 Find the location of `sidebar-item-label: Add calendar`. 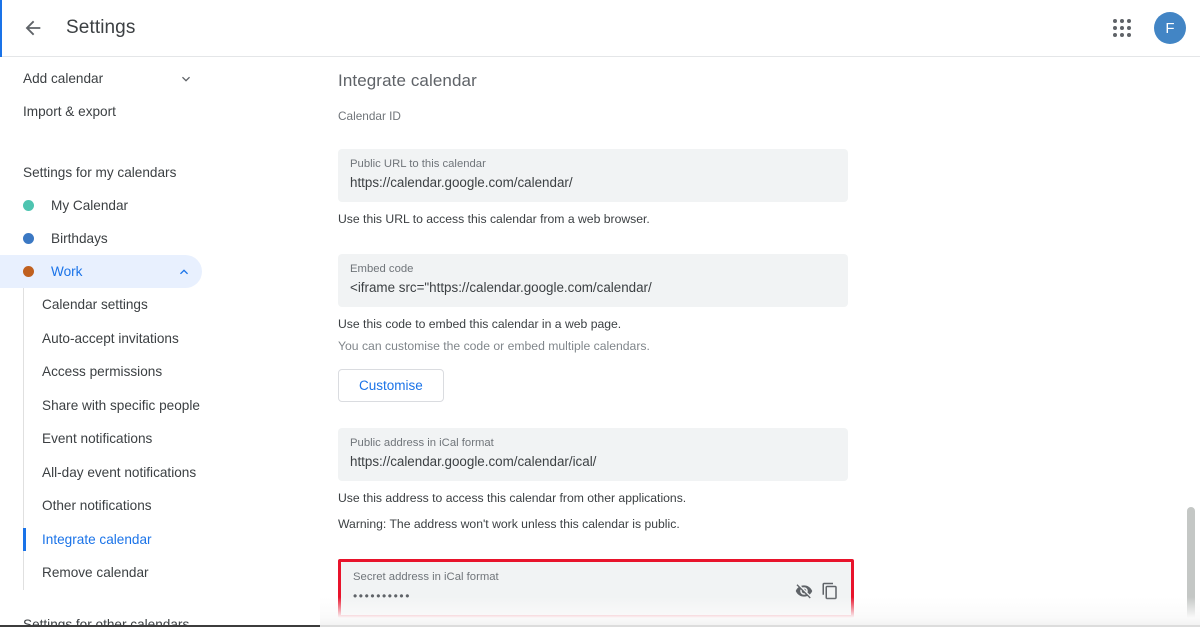

sidebar-item-label: Add calendar is located at coordinates (63, 78).